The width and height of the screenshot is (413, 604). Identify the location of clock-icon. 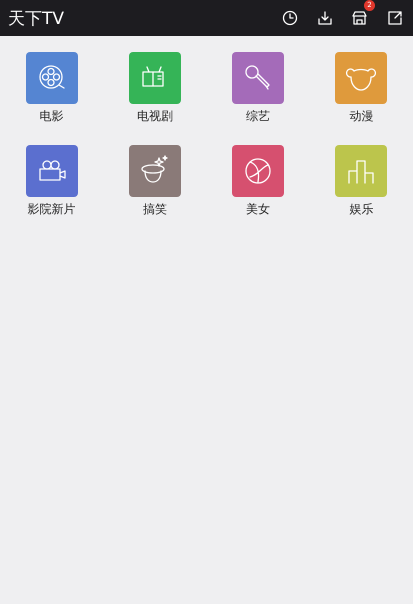
(290, 18).